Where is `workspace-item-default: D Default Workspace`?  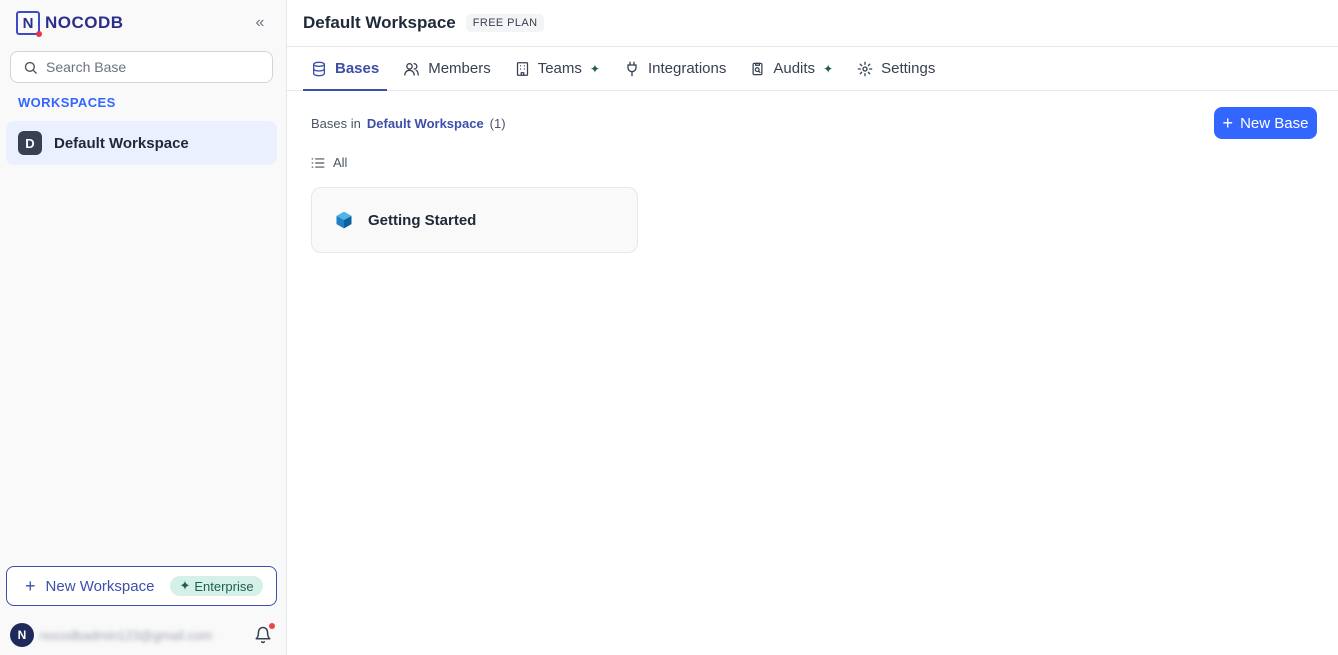
workspace-item-default: D Default Workspace is located at coordinates (141, 143).